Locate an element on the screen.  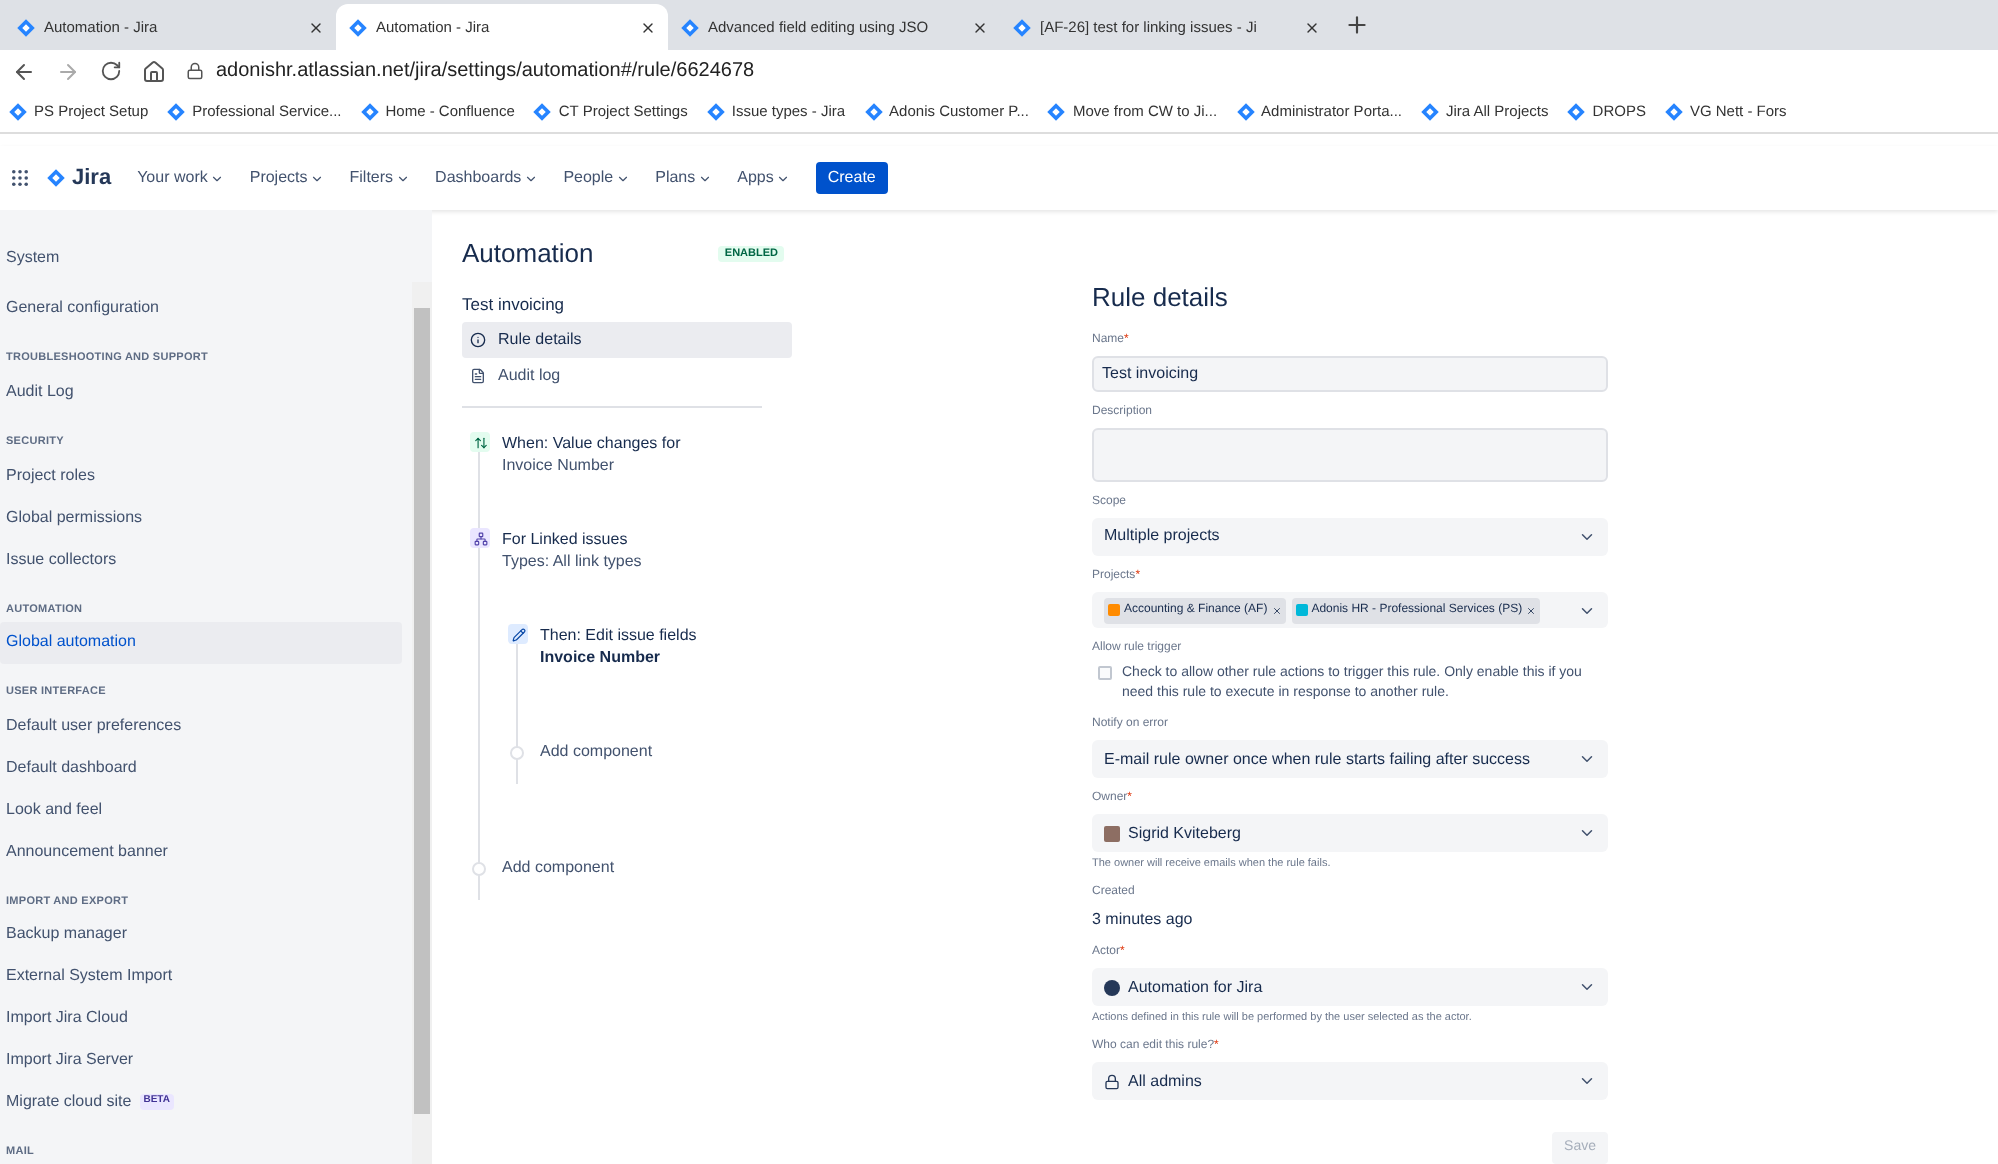
select-field: Multiple projects is located at coordinates (1350, 536).